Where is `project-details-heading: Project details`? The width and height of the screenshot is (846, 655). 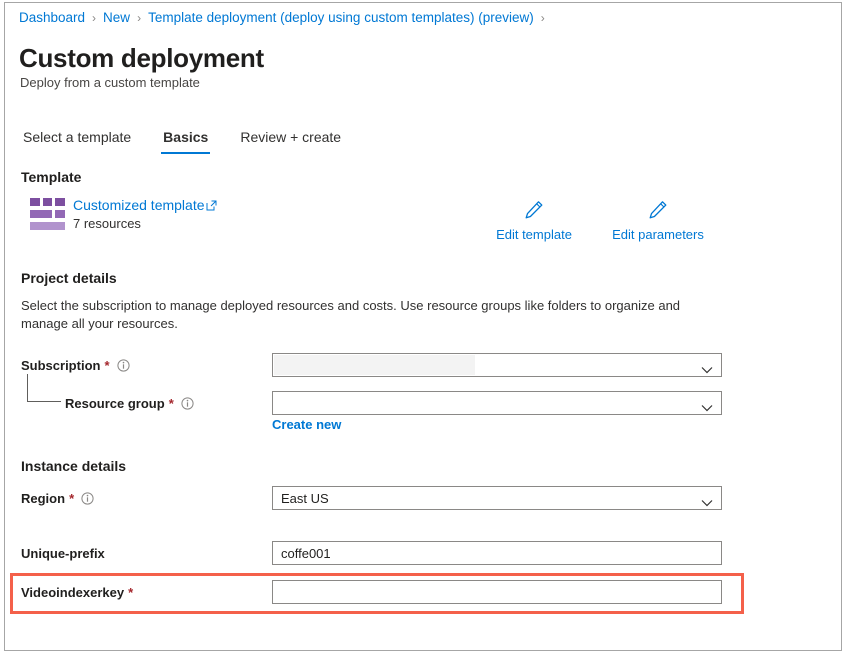
project-details-heading: Project details is located at coordinates (69, 278).